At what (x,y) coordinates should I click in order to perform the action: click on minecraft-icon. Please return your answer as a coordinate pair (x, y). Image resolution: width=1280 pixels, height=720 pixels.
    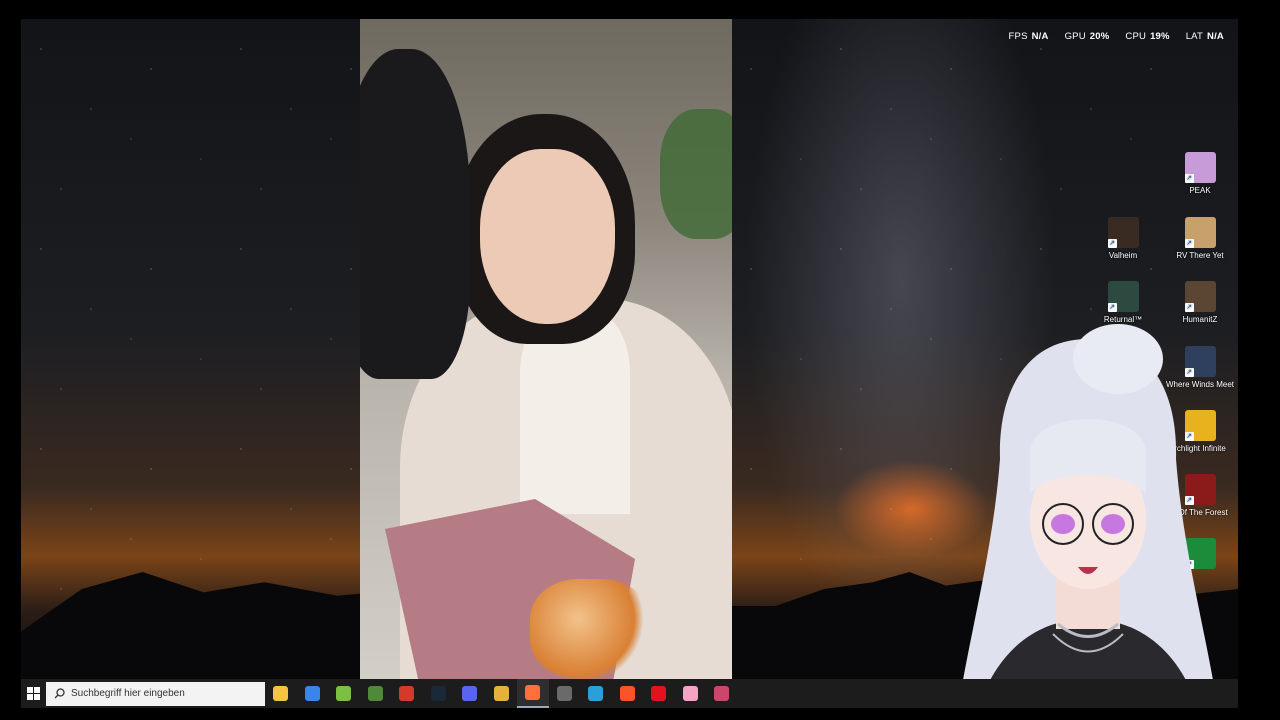
    Looking at the image, I should click on (375, 693).